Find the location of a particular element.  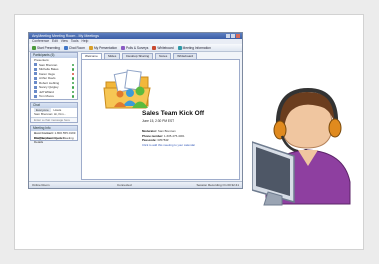

poll-icon is located at coordinates (123, 47).